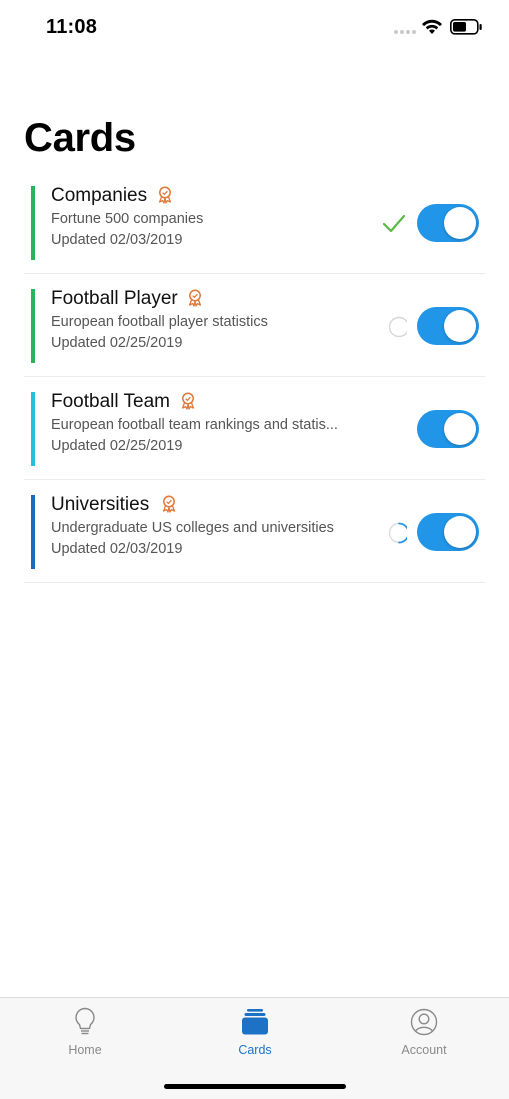 This screenshot has width=509, height=1099. I want to click on tab-home: Home, so click(85, 1033).